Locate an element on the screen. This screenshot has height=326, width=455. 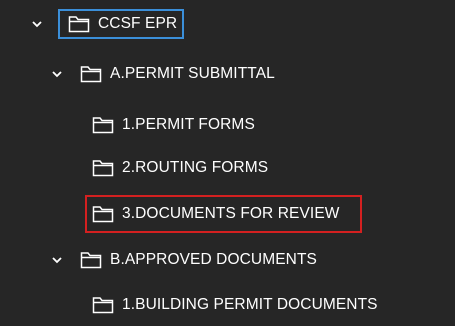
tree-node-label: 3.DOCUMENTS FOR REVIEW is located at coordinates (231, 213).